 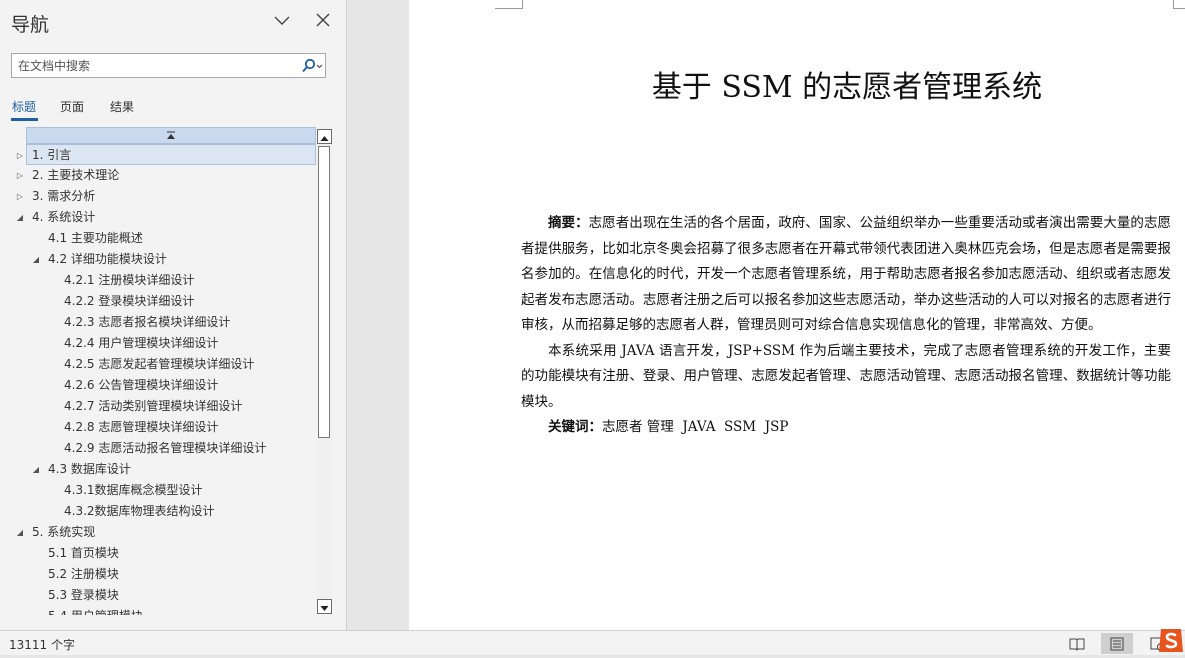 What do you see at coordinates (64, 217) in the screenshot?
I see `heading-label: 4. 系统设计` at bounding box center [64, 217].